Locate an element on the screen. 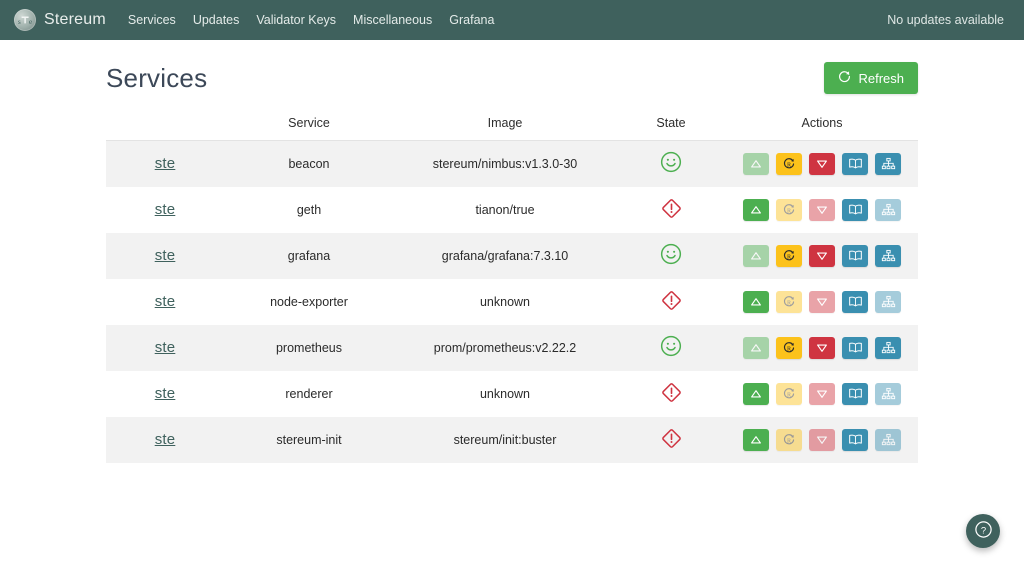 This screenshot has width=1024, height=570. brand-name: Stereum is located at coordinates (75, 19).